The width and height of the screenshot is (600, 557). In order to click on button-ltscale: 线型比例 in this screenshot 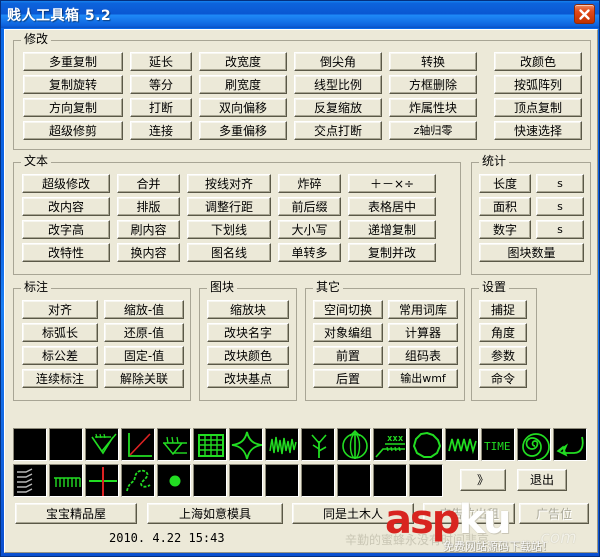, I will do `click(338, 84)`.